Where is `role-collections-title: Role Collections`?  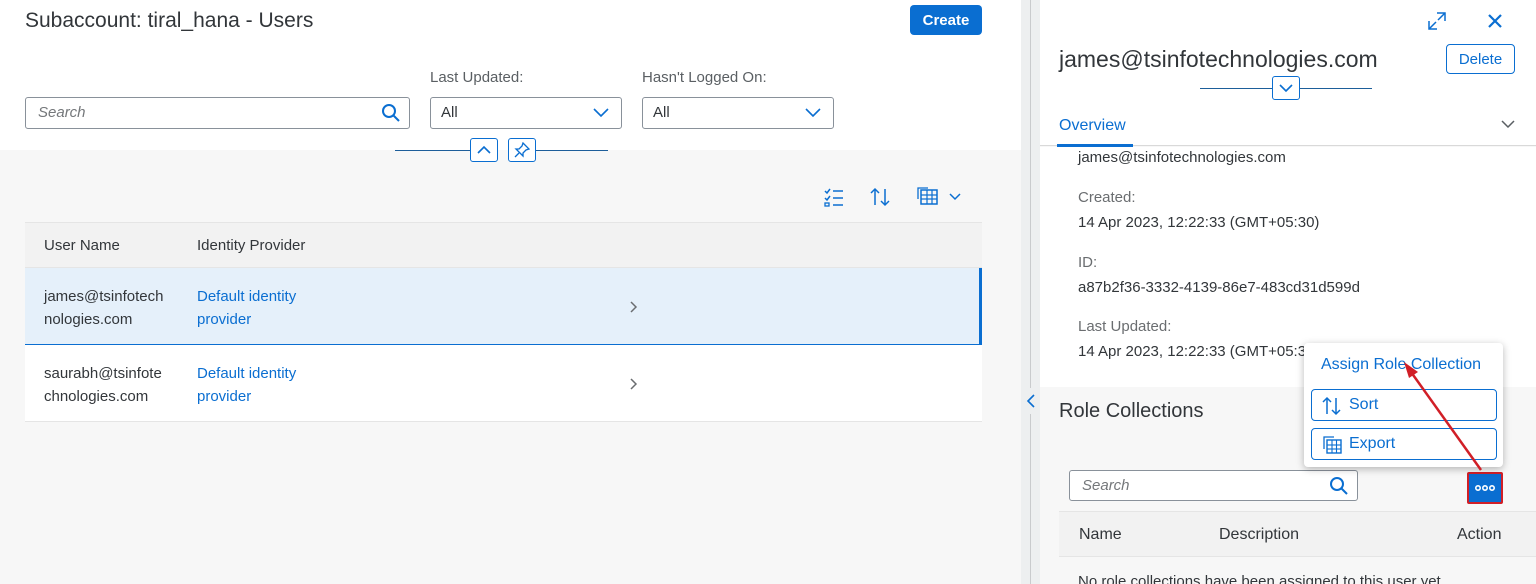
role-collections-title: Role Collections is located at coordinates (1131, 411).